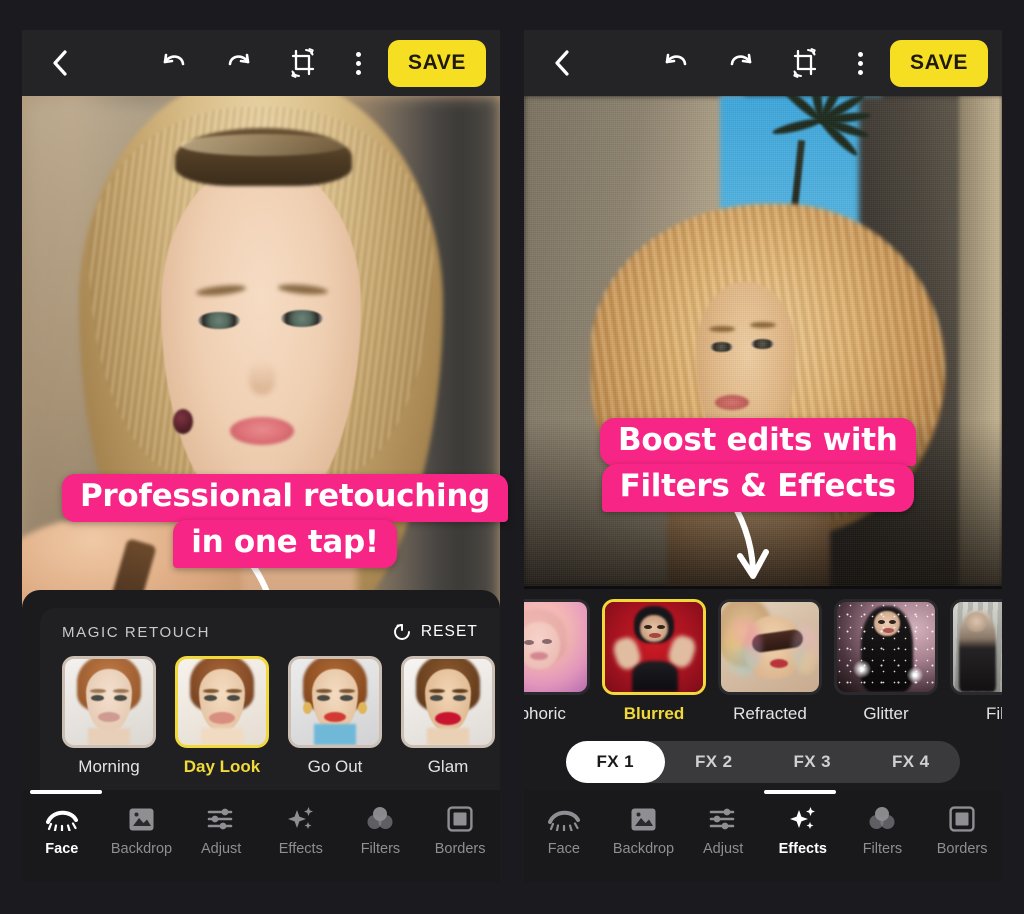 The width and height of the screenshot is (1024, 914). I want to click on reset-button: RESET, so click(435, 632).